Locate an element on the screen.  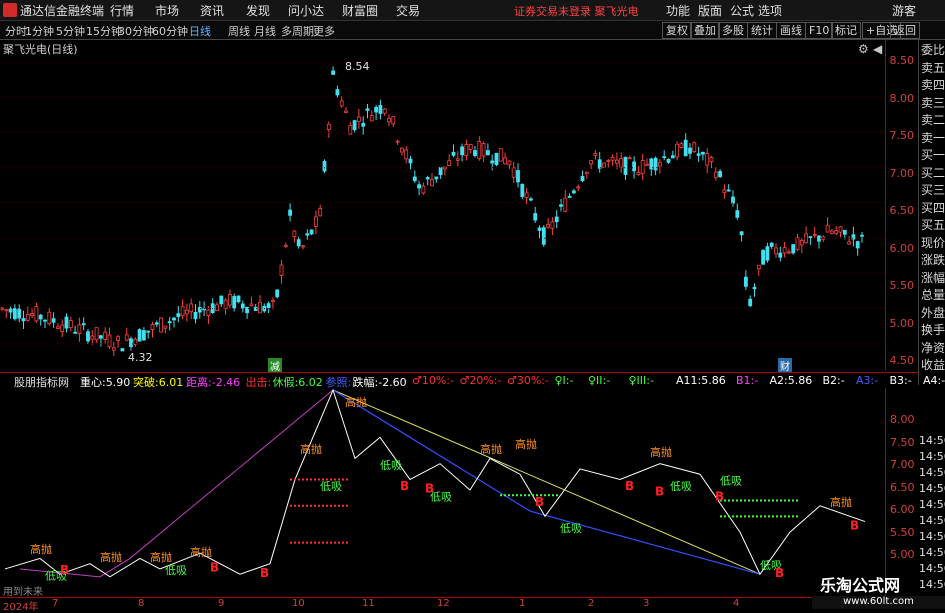
side-quote-item: 买一 is located at coordinates (932, 155).